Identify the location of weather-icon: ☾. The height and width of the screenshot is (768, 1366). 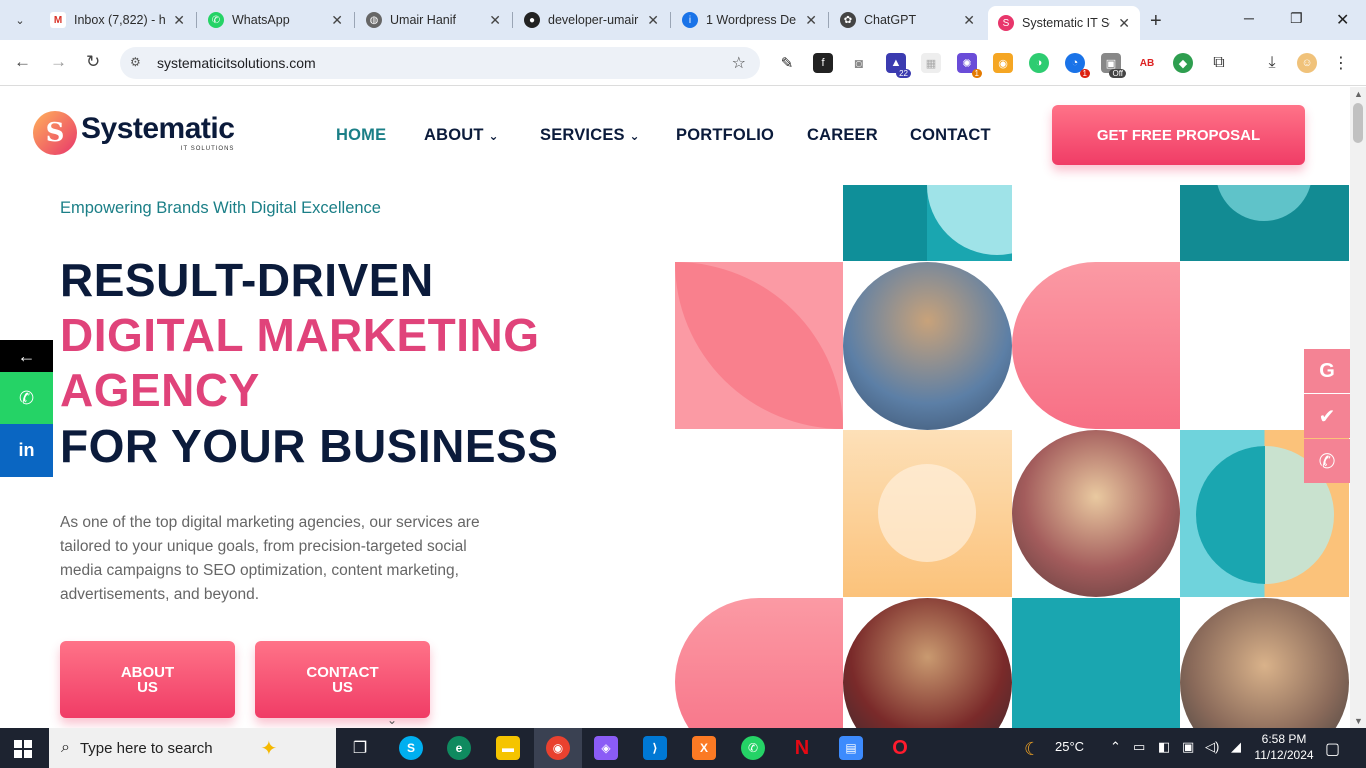
(1032, 749).